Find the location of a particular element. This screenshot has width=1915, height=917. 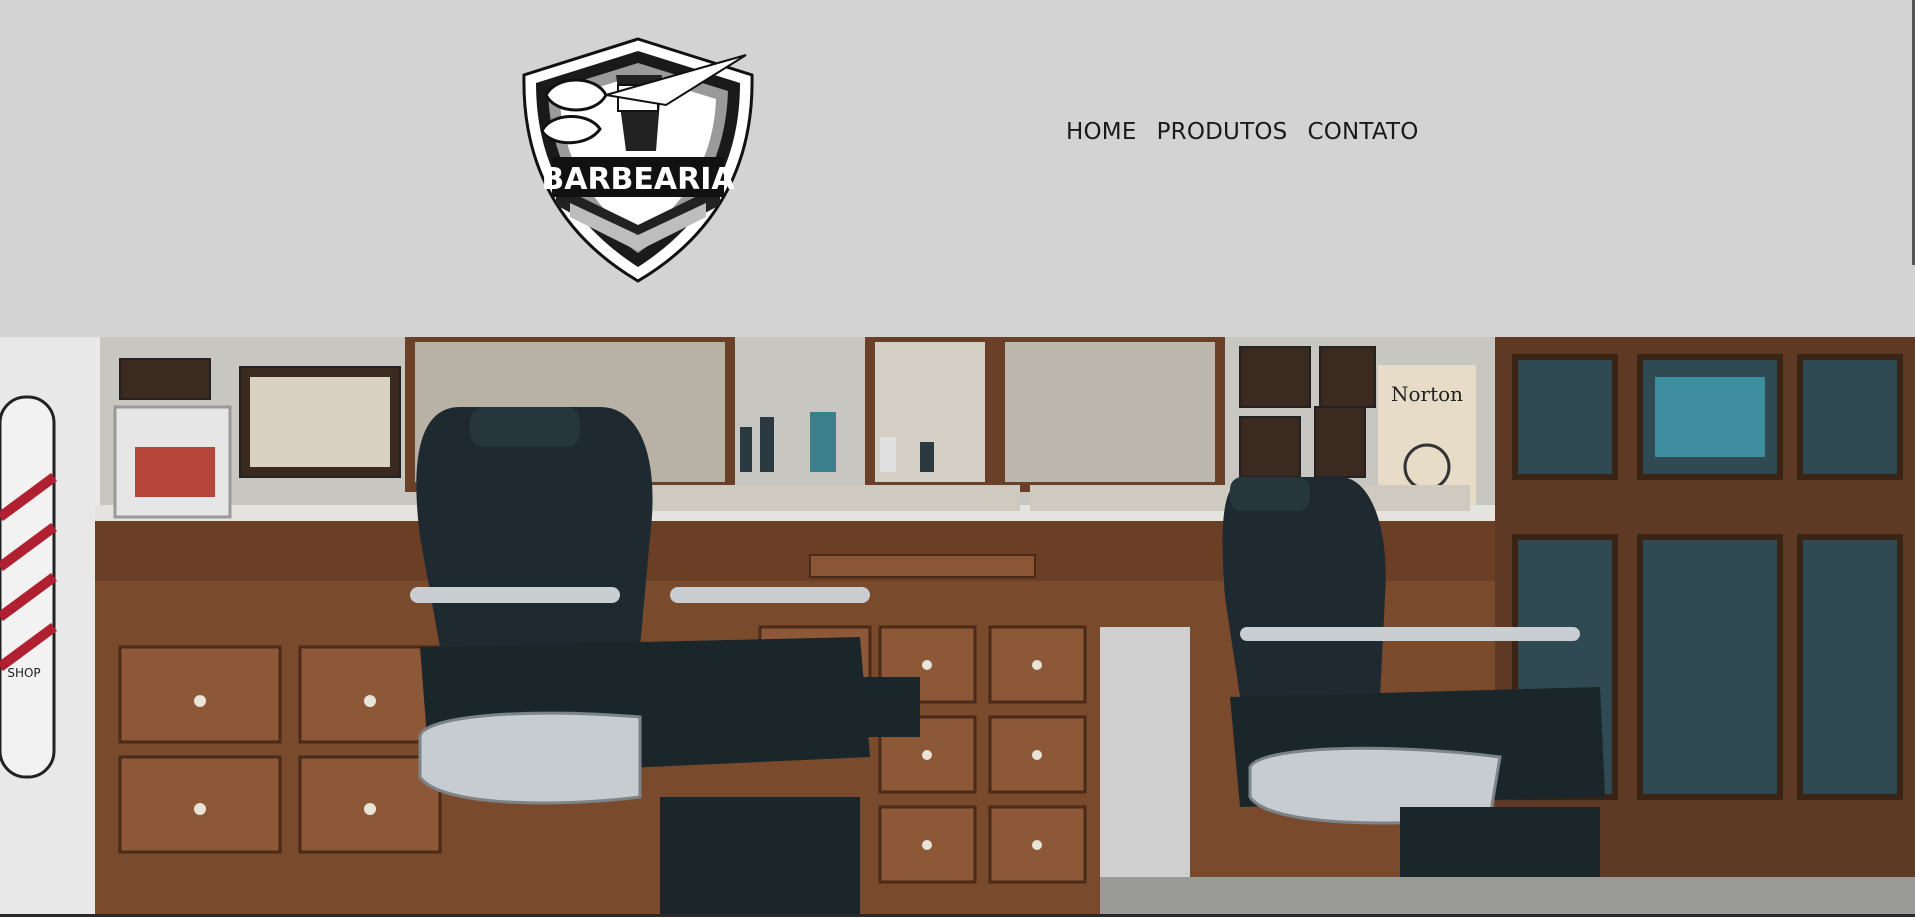

main-navigation: HOME PRODUTOS CONTATO is located at coordinates (1242, 132).